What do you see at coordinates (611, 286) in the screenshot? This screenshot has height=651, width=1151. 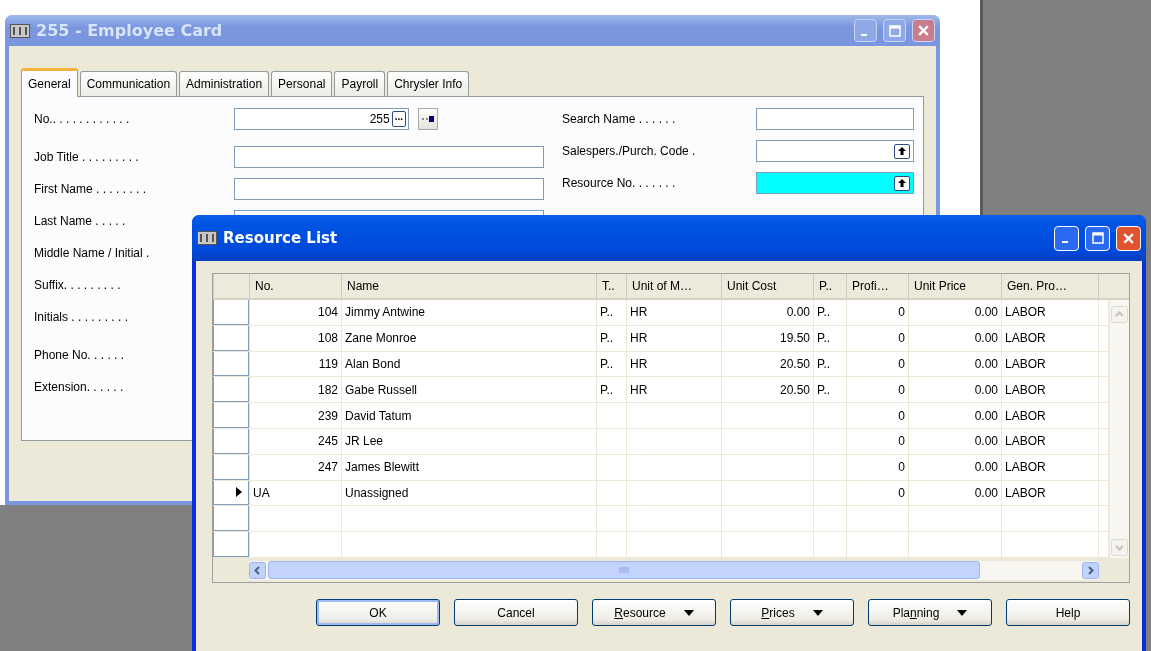 I see `column-header: T..` at bounding box center [611, 286].